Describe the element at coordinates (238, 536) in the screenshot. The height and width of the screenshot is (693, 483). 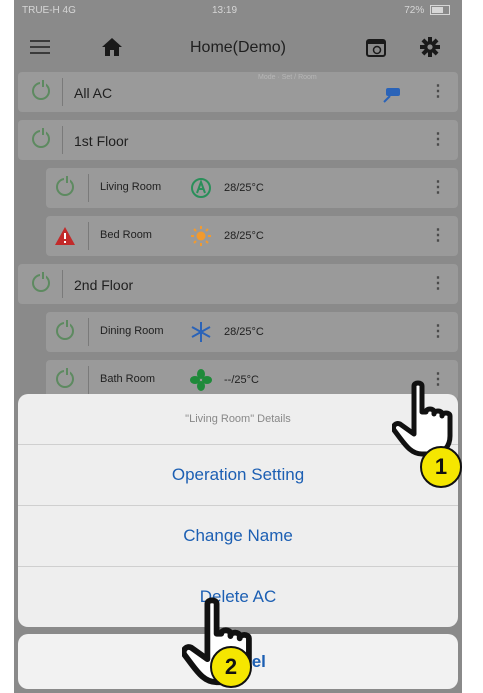
I see `change-name-button: Change Name` at that location.